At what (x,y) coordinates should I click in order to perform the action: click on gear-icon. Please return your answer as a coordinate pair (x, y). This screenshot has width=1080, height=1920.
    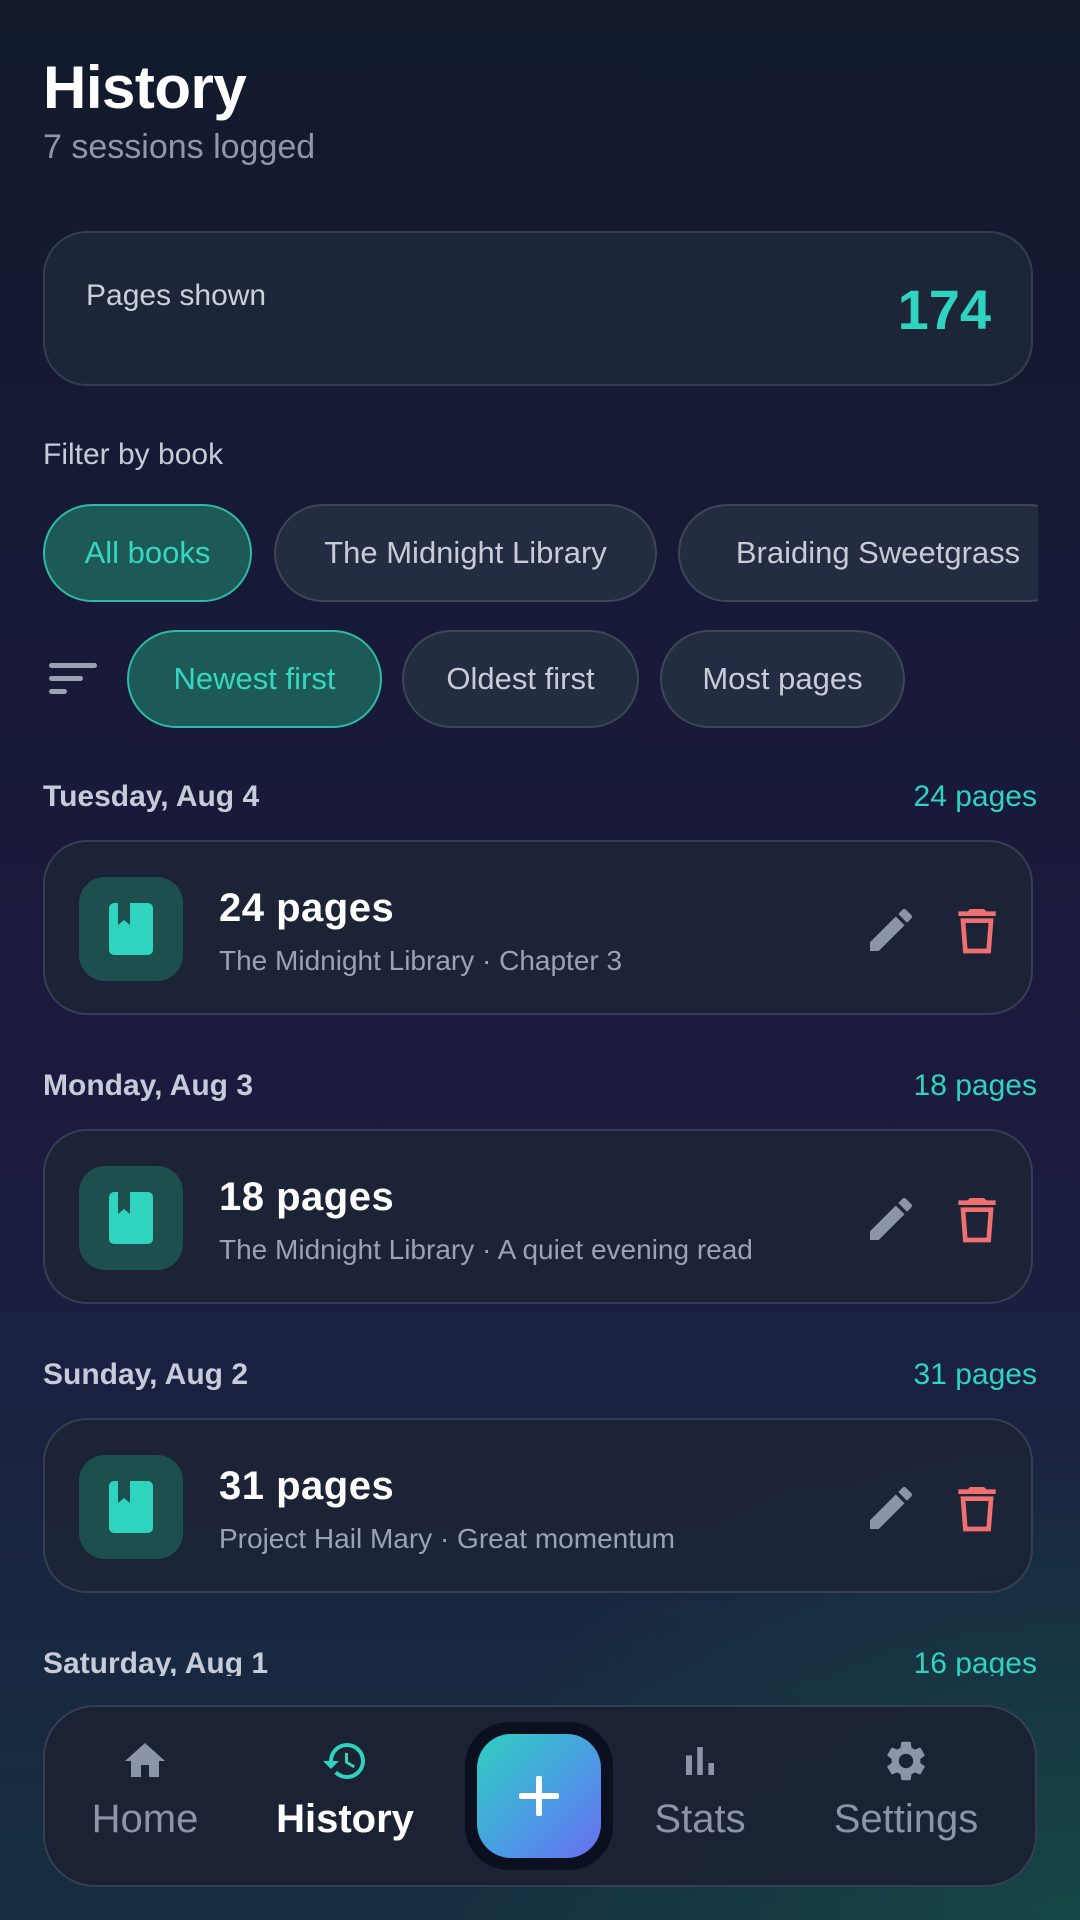
    Looking at the image, I should click on (906, 1761).